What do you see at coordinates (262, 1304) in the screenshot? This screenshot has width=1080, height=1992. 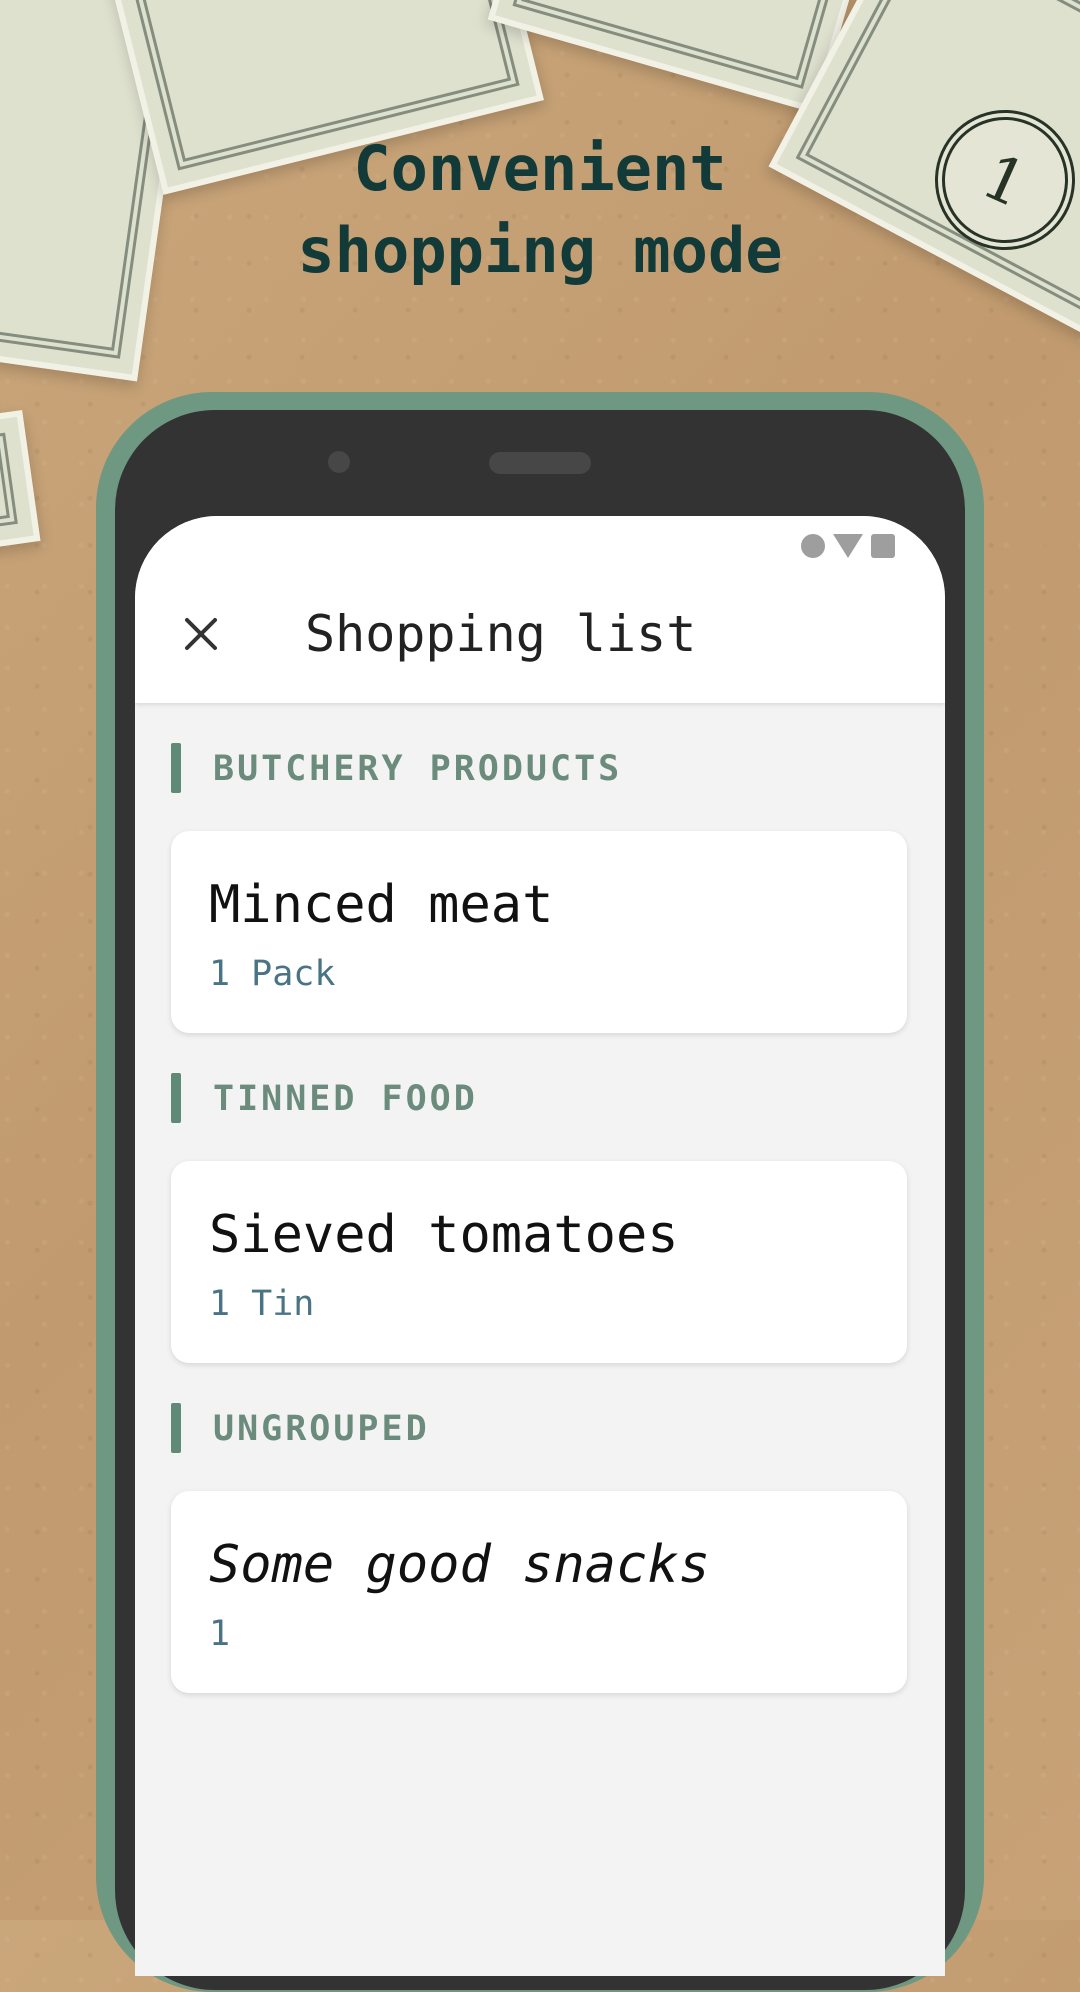 I see `item-quantity: 1 Tin` at bounding box center [262, 1304].